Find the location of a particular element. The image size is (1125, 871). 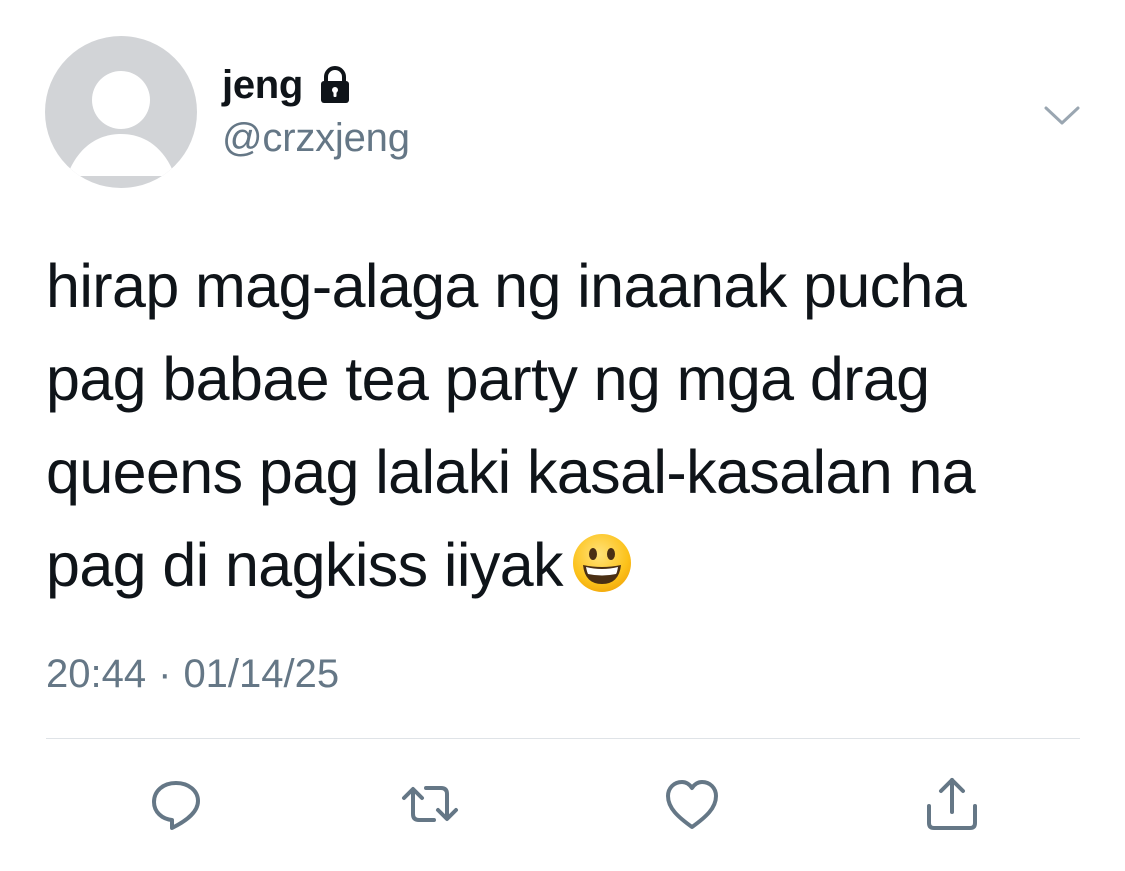

retweet-icon is located at coordinates (430, 804).